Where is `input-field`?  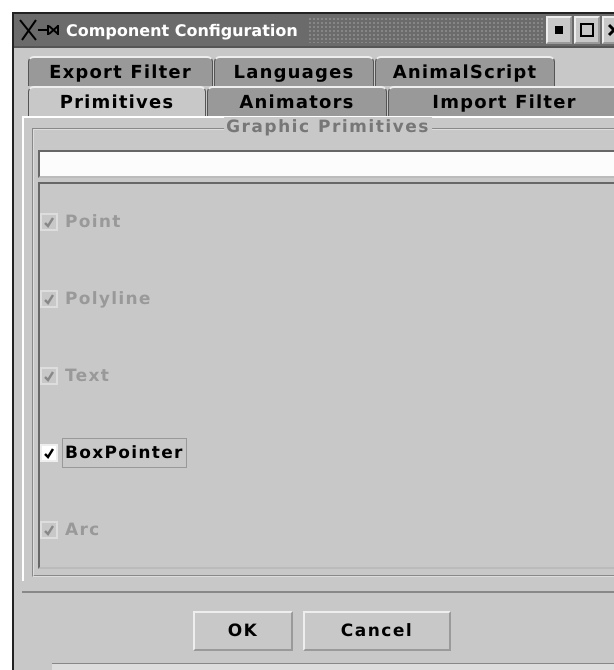 input-field is located at coordinates (326, 164).